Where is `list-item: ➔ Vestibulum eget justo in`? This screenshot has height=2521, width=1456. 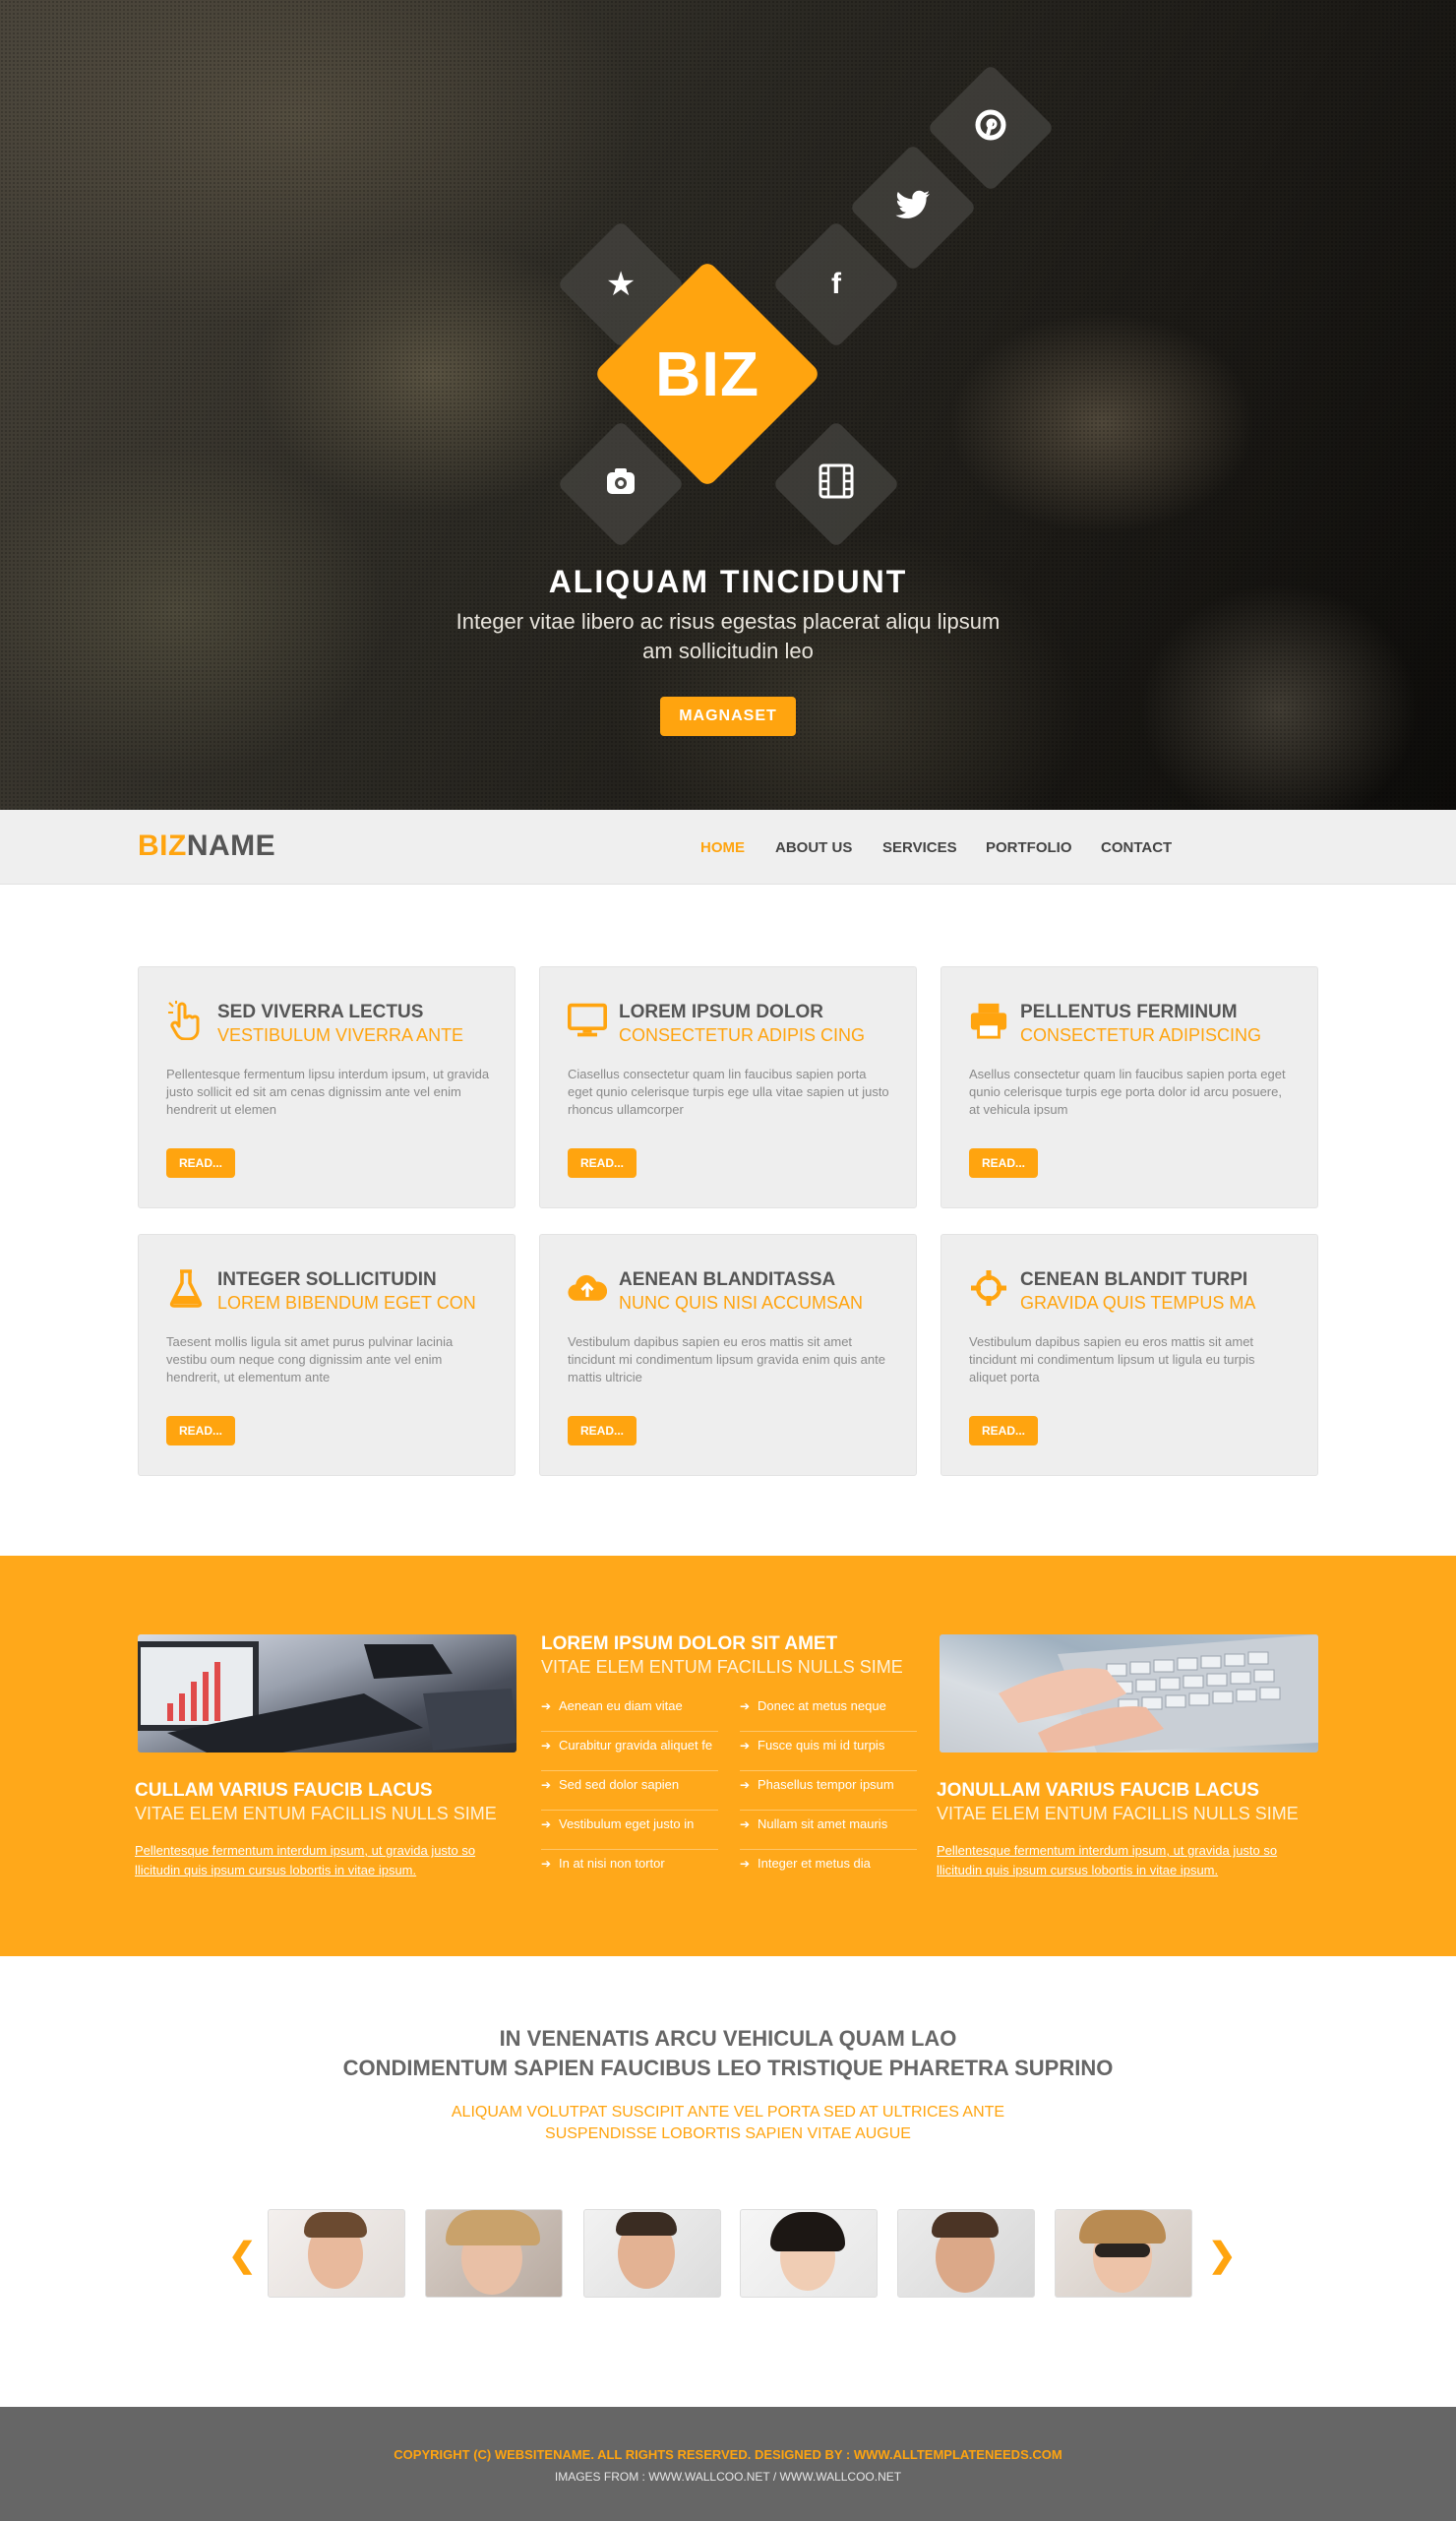 list-item: ➔ Vestibulum eget justo in is located at coordinates (629, 1830).